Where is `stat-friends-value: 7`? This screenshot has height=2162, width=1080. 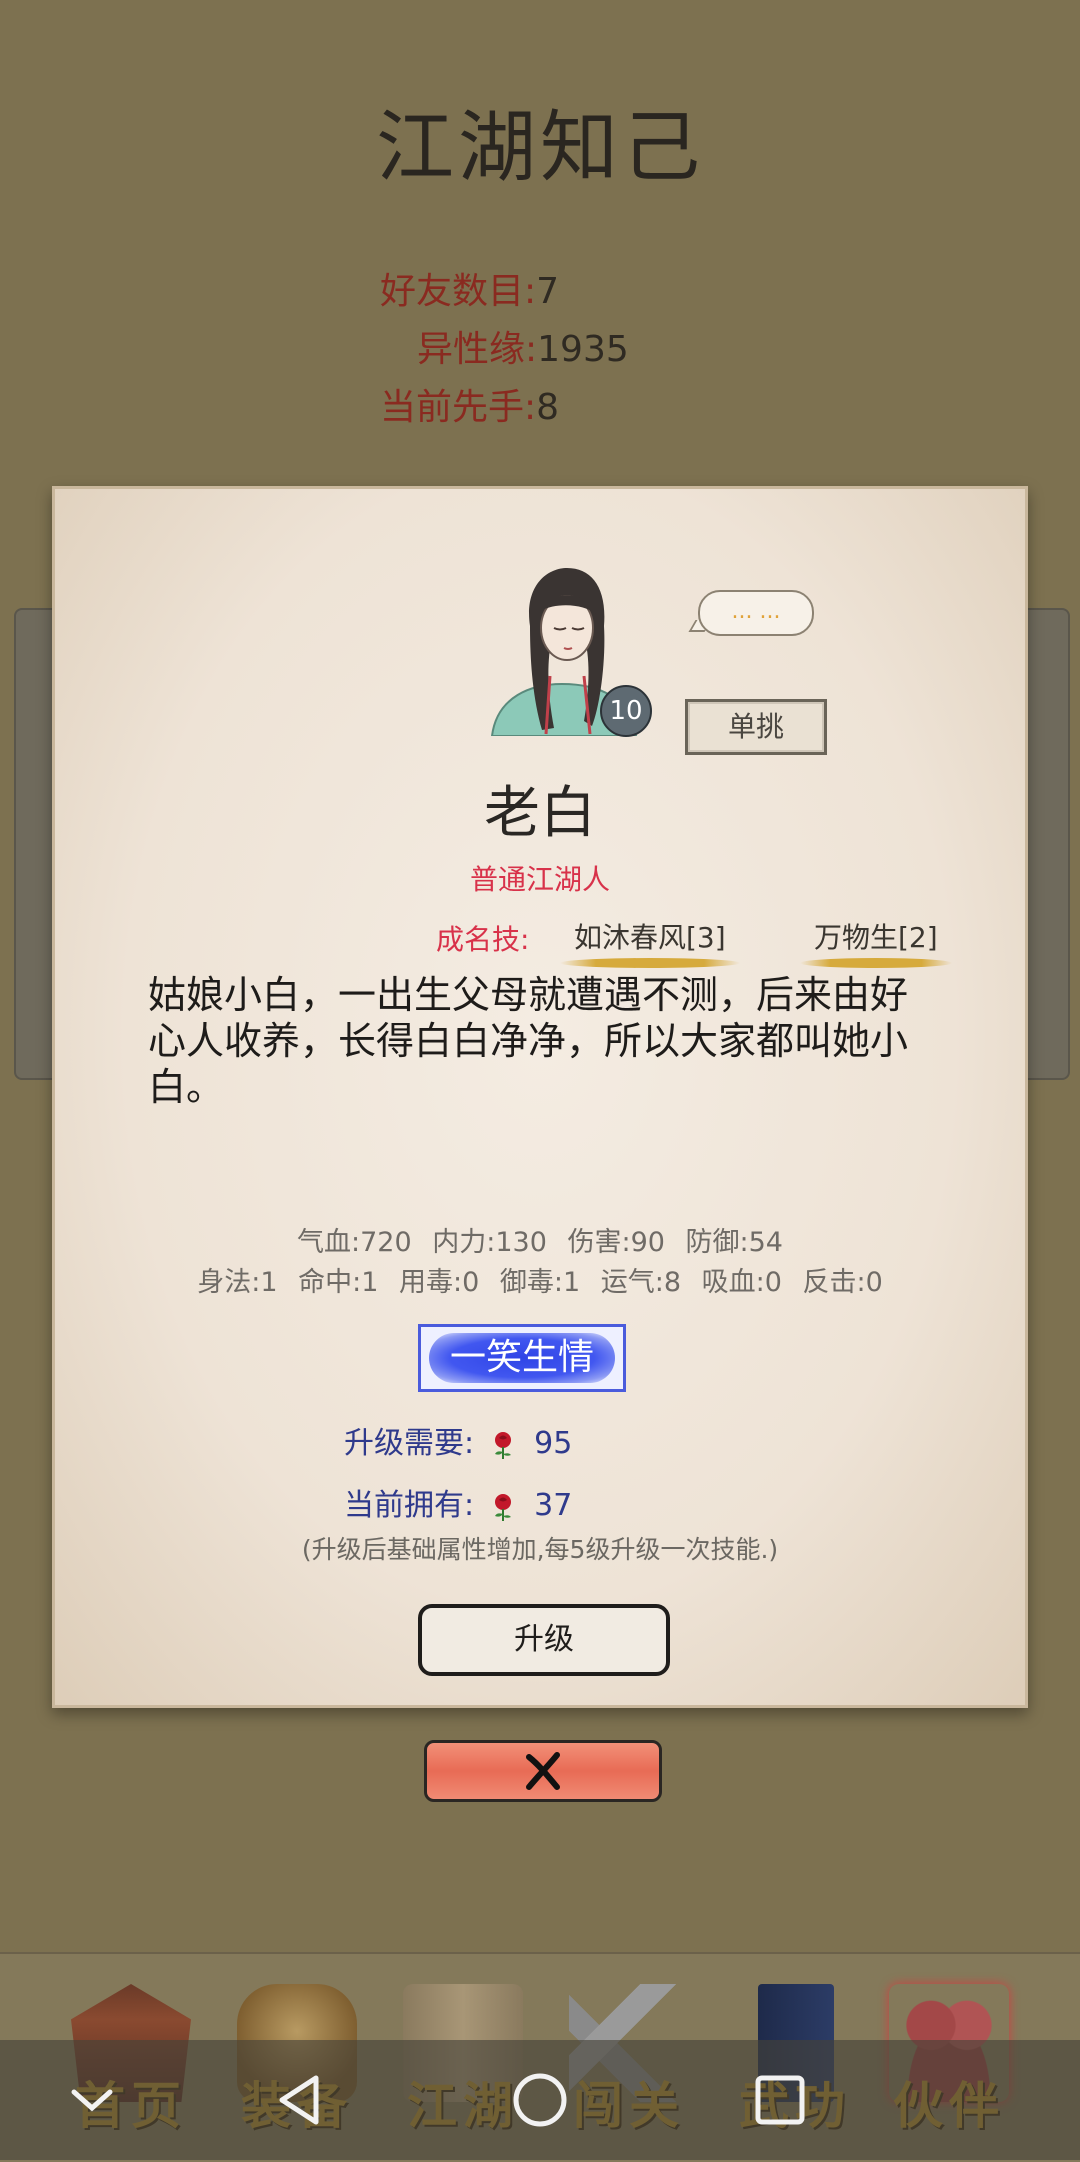 stat-friends-value: 7 is located at coordinates (548, 291).